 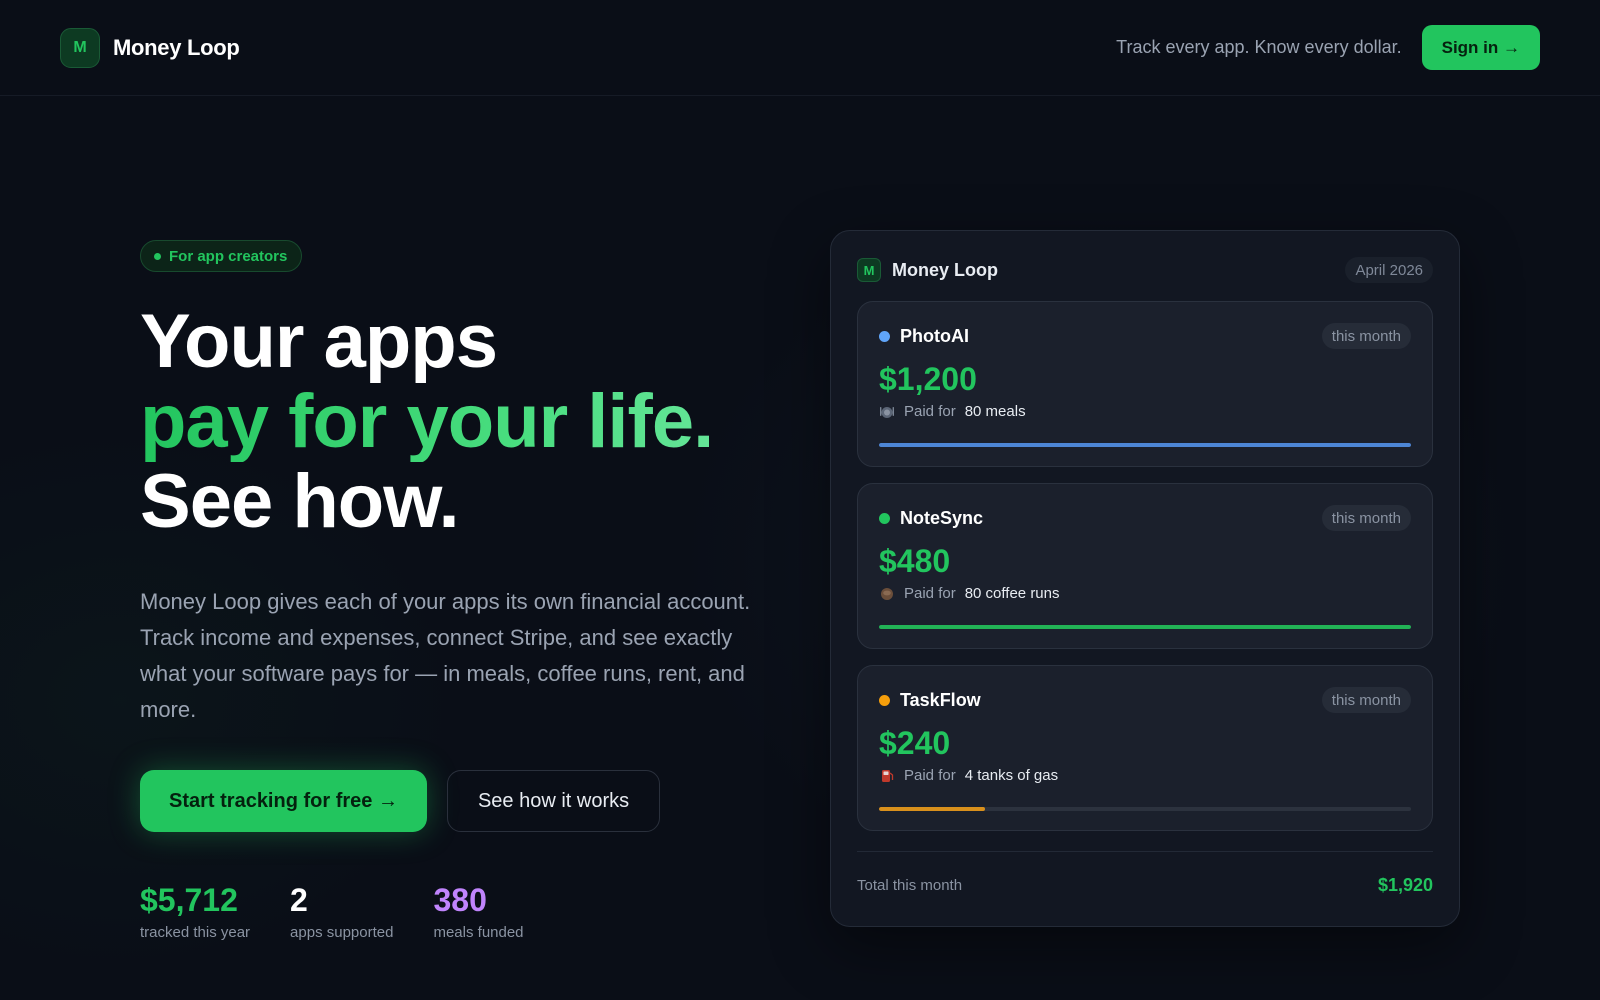 I want to click on panel-header: M Money Loop April 2026, so click(x=1145, y=270).